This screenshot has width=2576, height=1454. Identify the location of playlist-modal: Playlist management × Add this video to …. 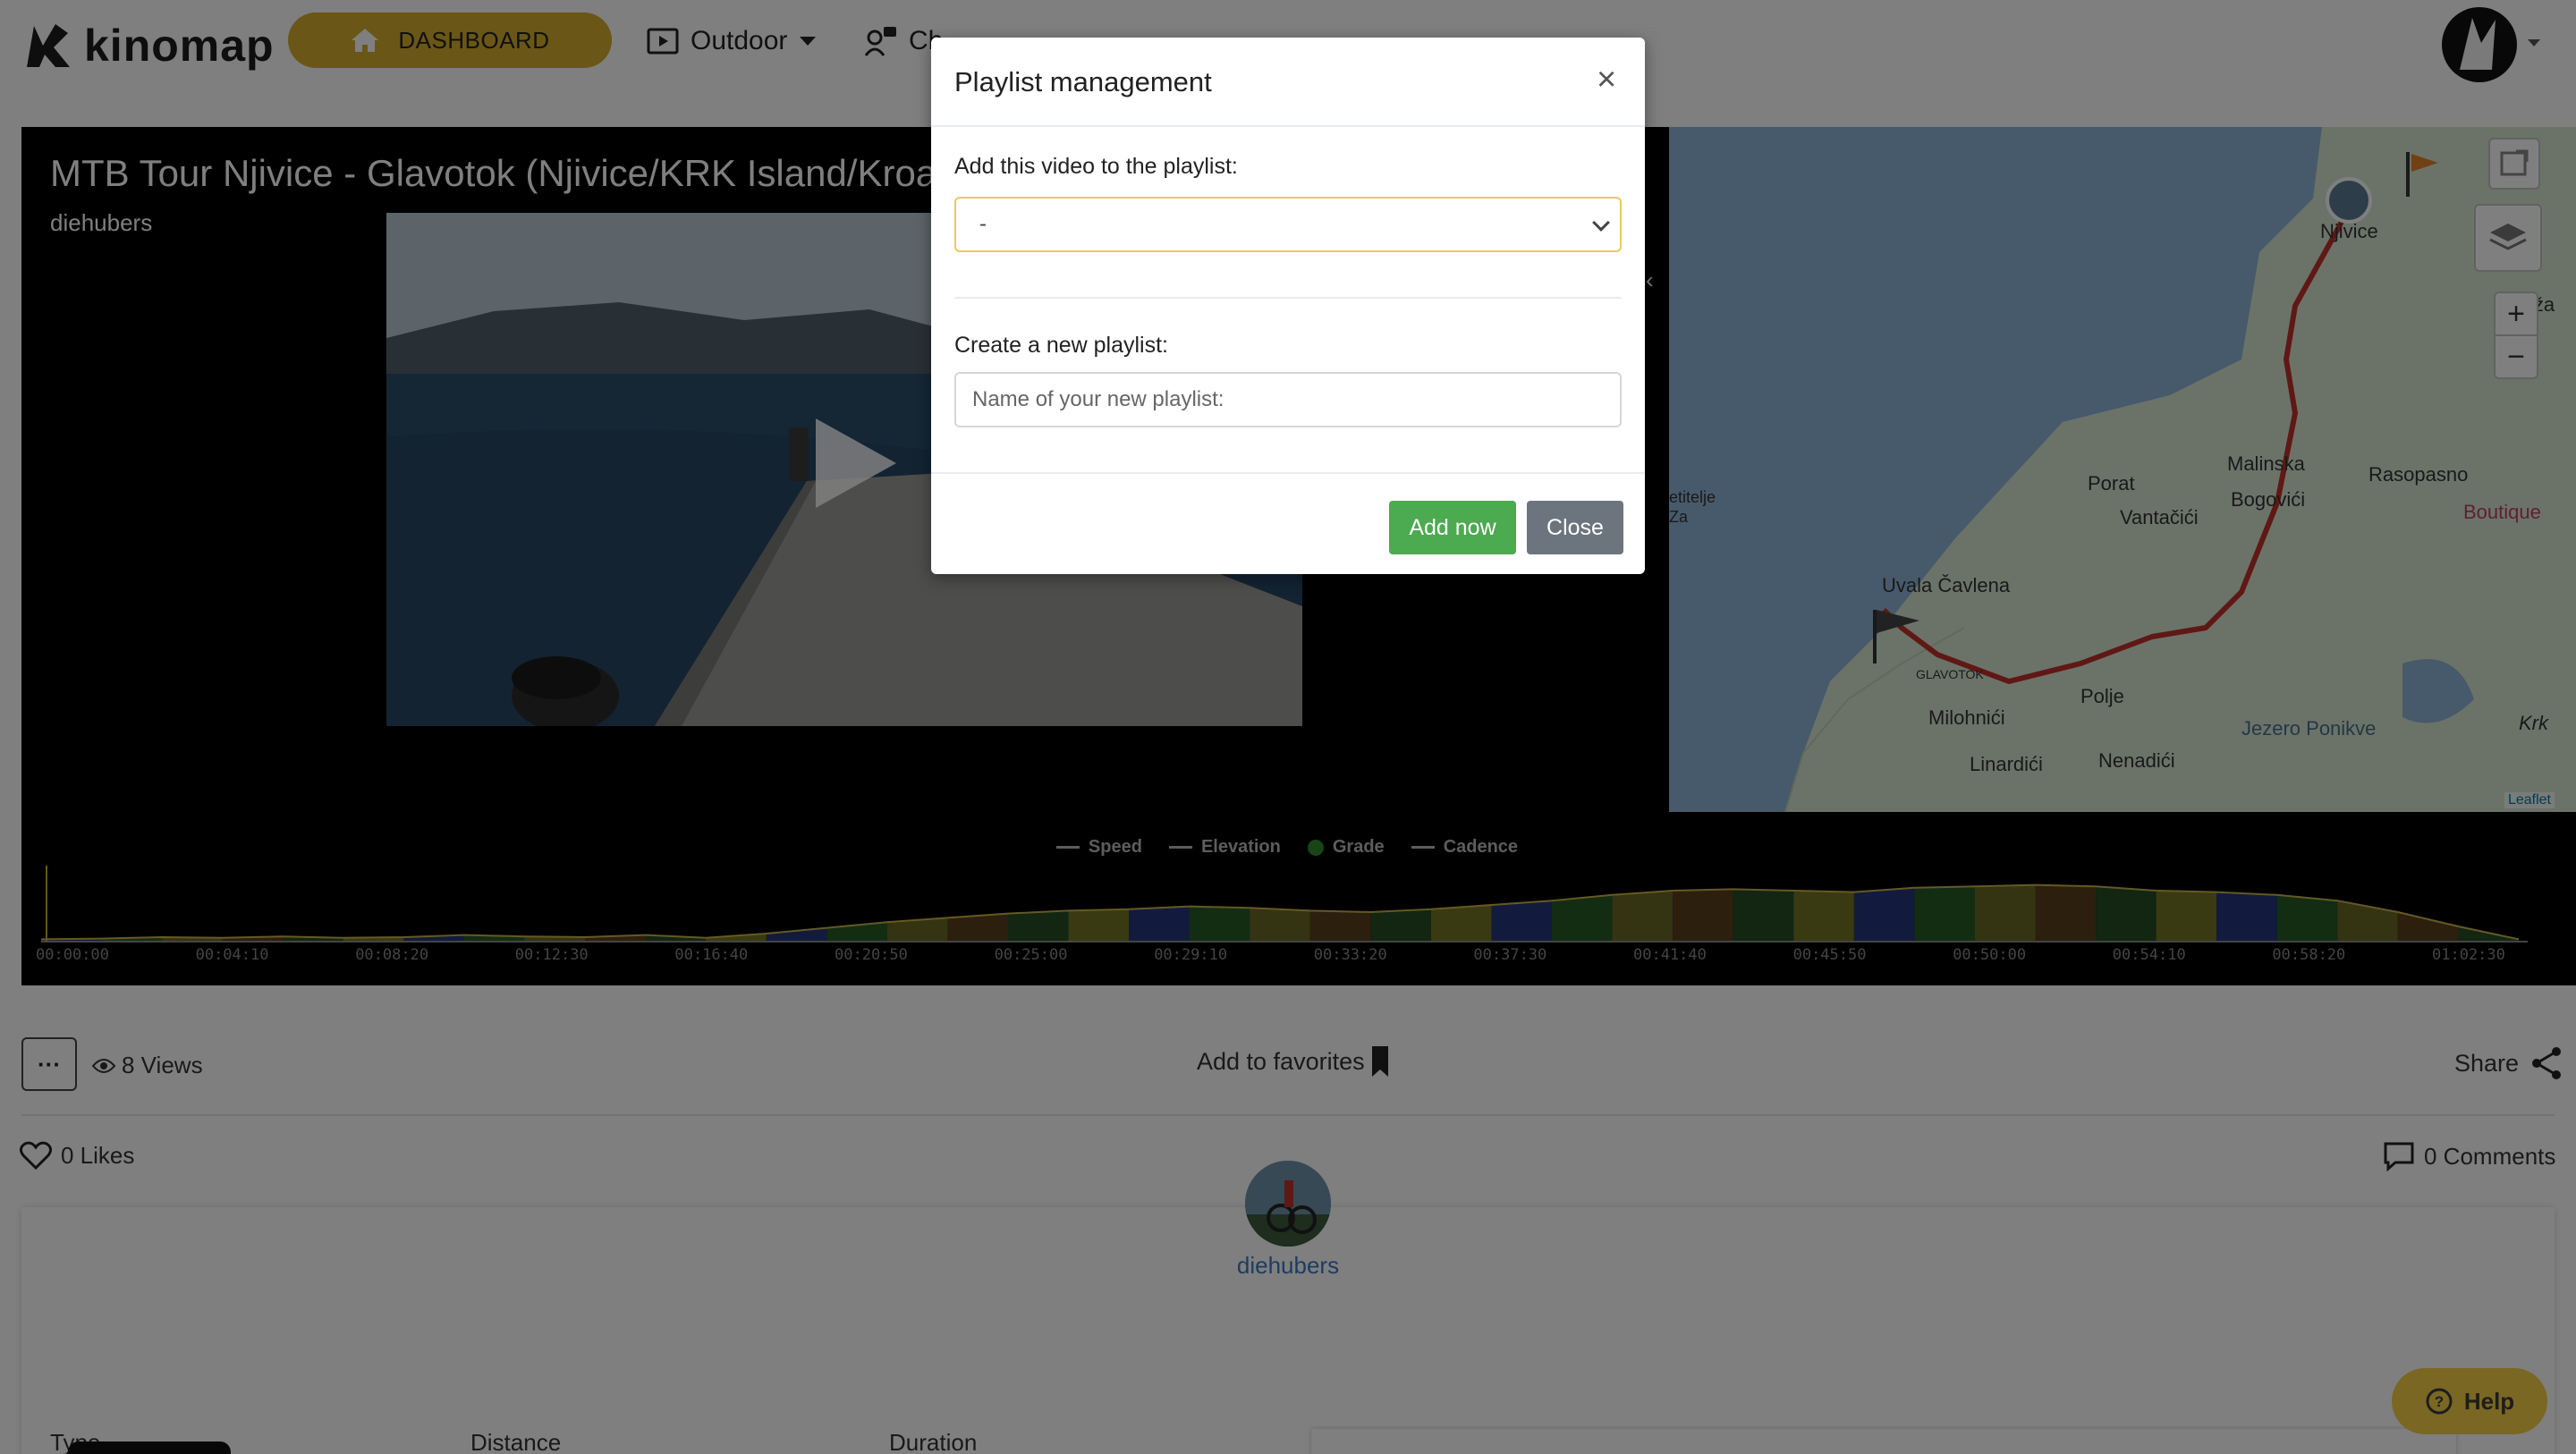
(1288, 306).